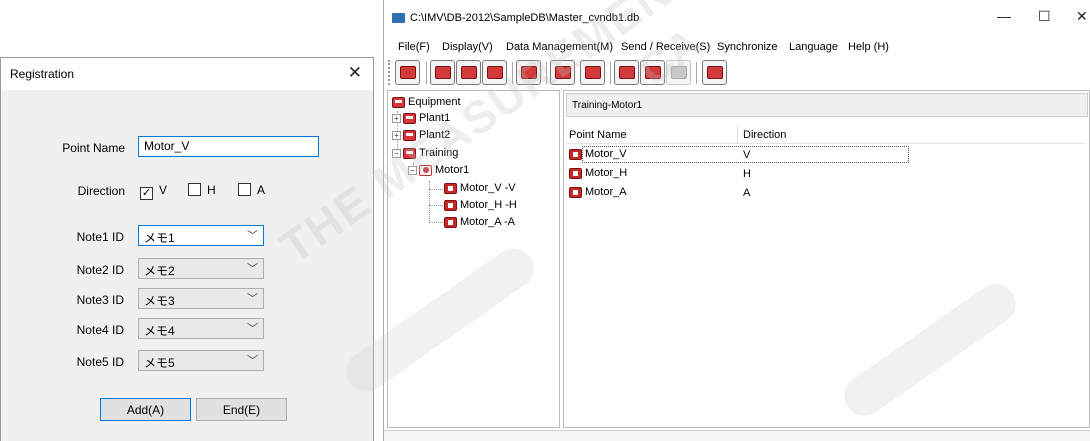 Image resolution: width=1090 pixels, height=441 pixels. I want to click on end-button: End(E), so click(241, 409).